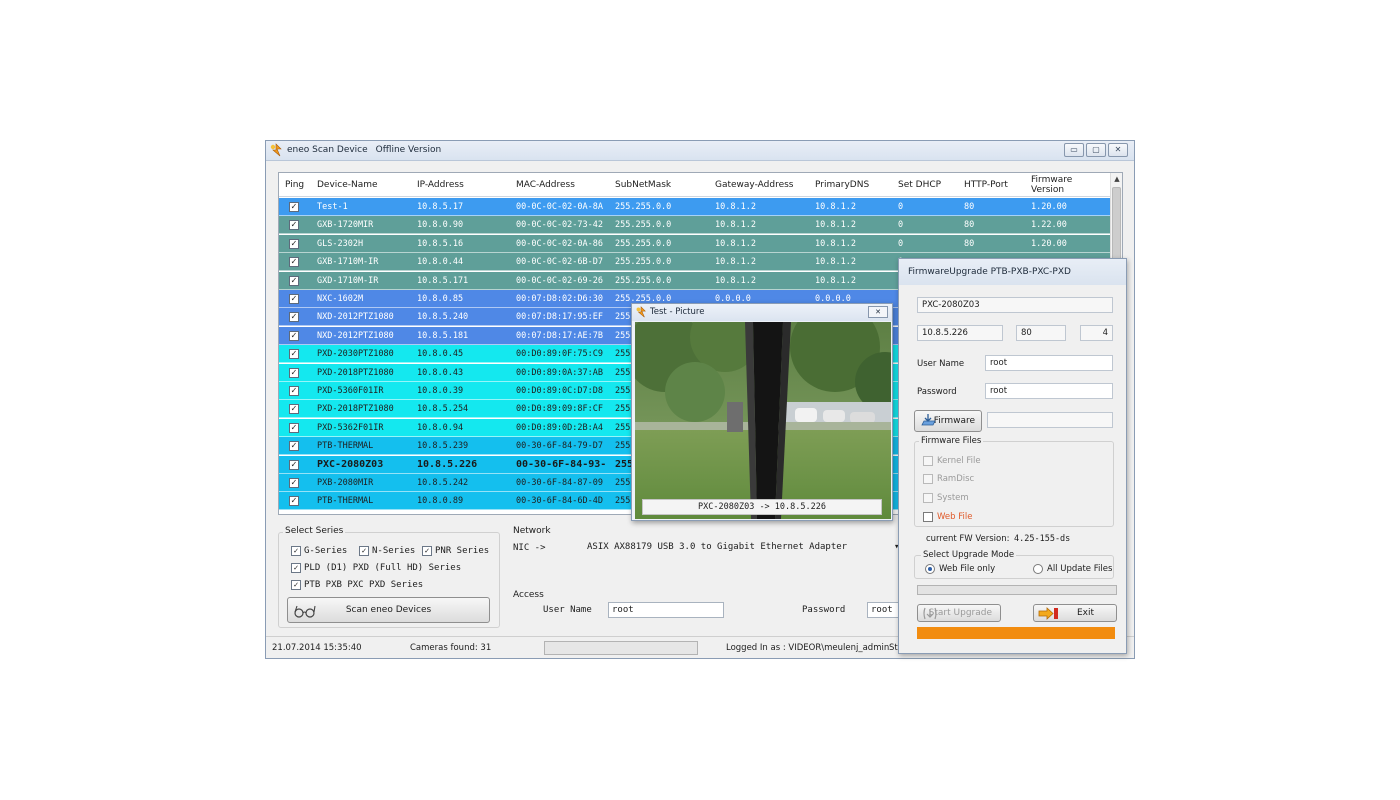 Image resolution: width=1400 pixels, height=800 pixels. I want to click on cell-ip: 10.8.5.17, so click(440, 207).